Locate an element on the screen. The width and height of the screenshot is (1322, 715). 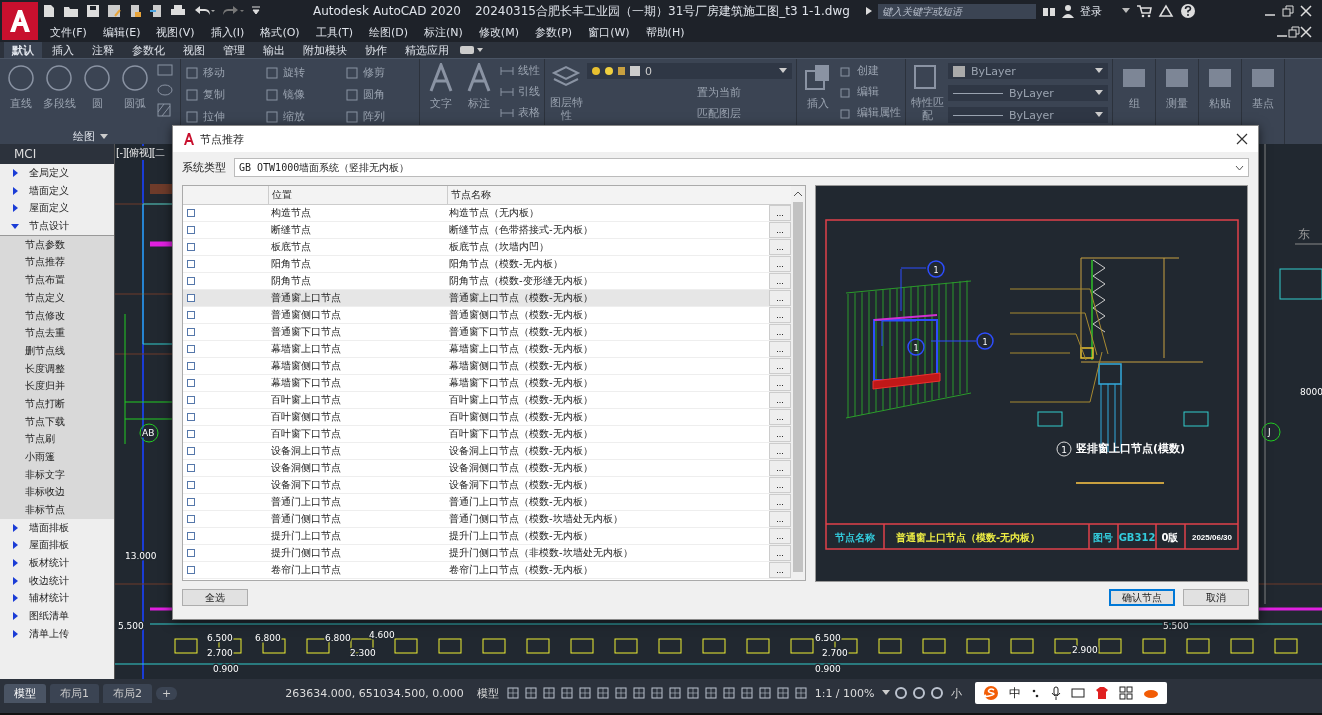
ime-logo-icon is located at coordinates (990, 693).